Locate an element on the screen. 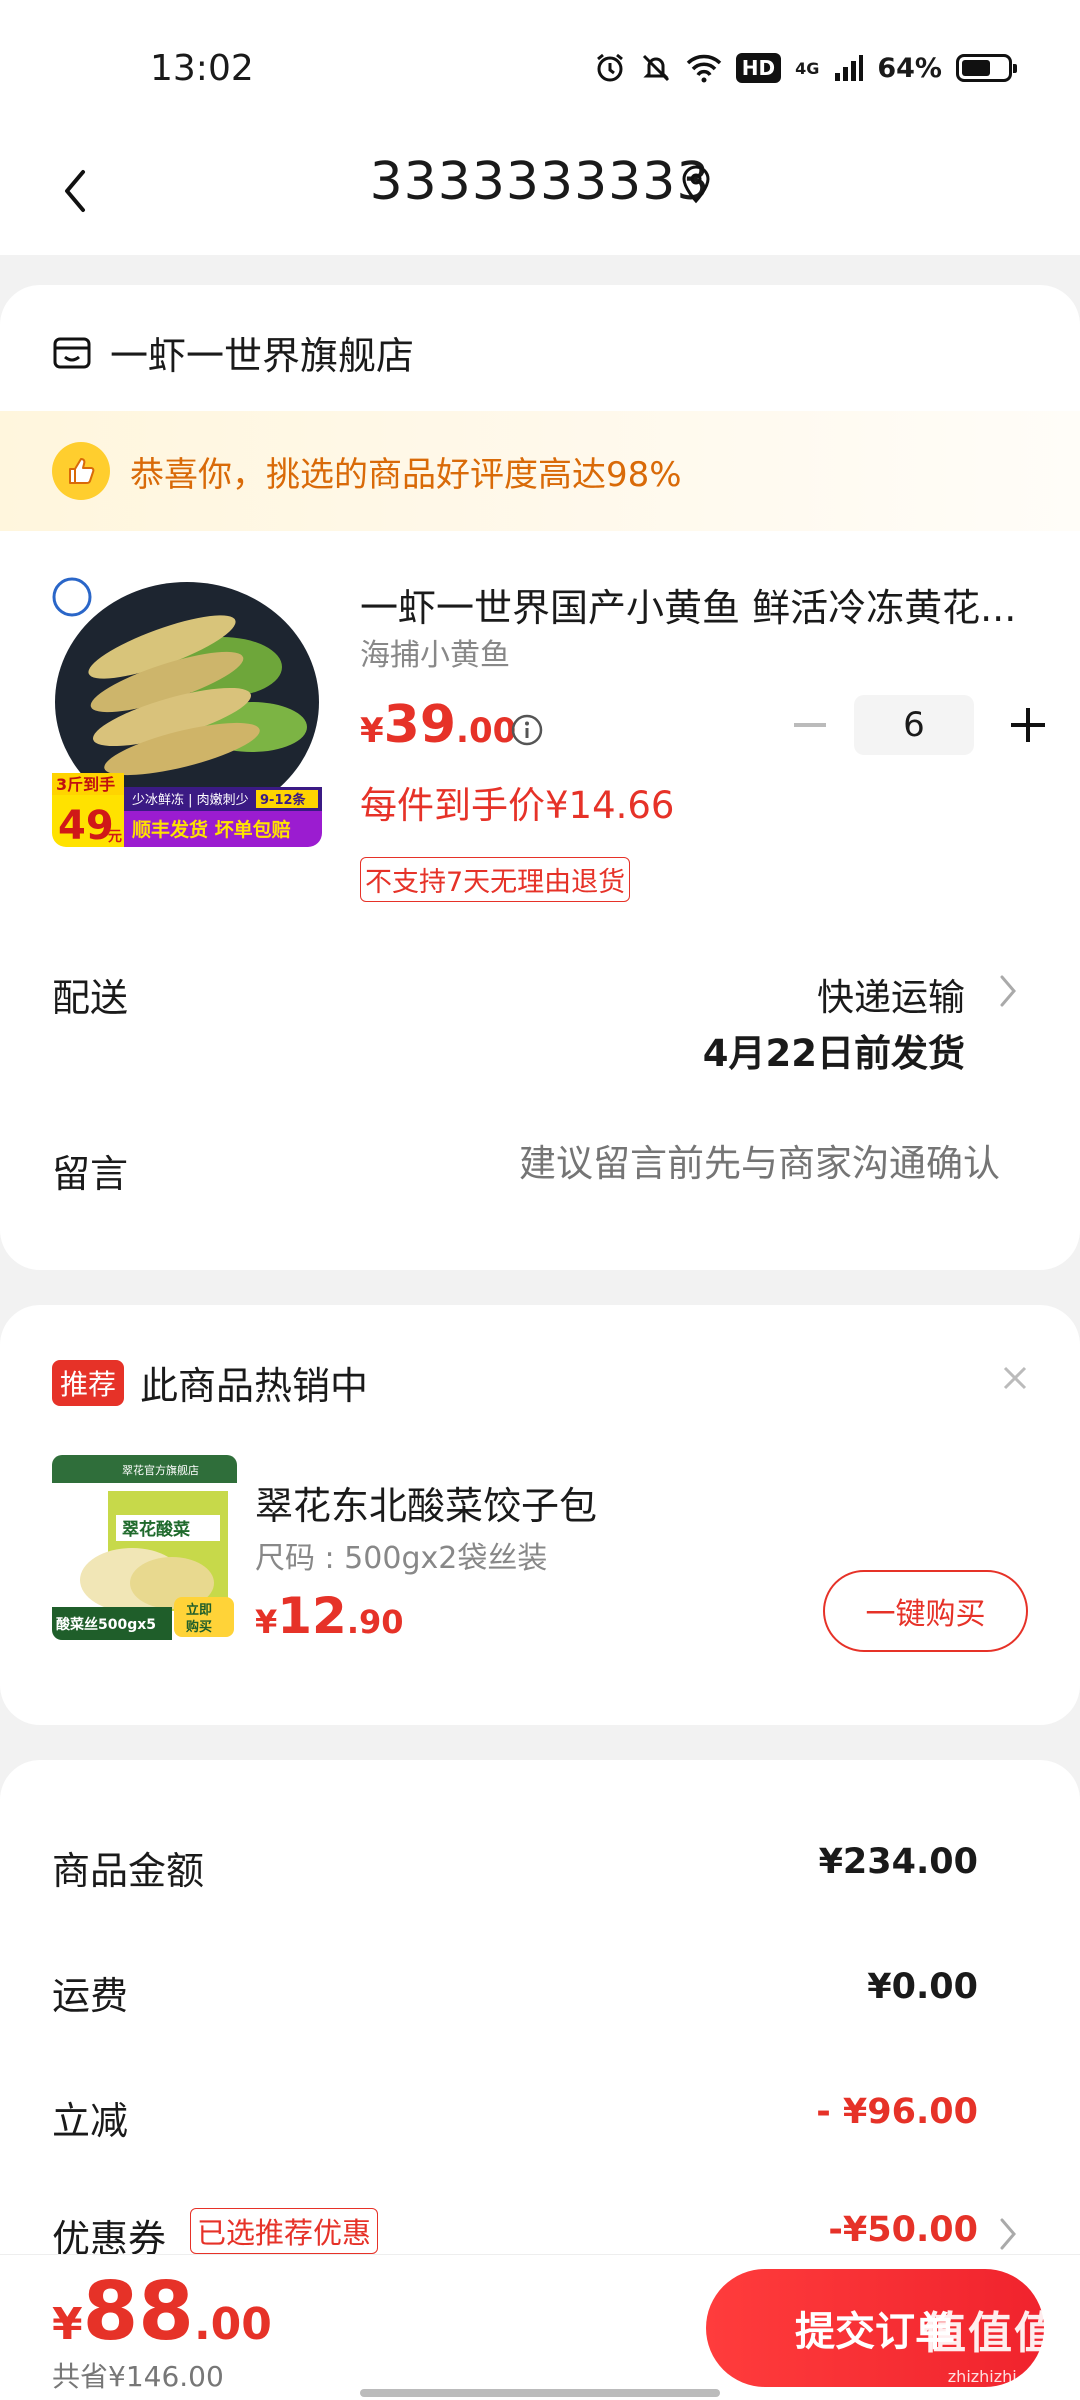 The height and width of the screenshot is (2400, 1080). store-row: 一虾一世界旗舰店 is located at coordinates (233, 352).